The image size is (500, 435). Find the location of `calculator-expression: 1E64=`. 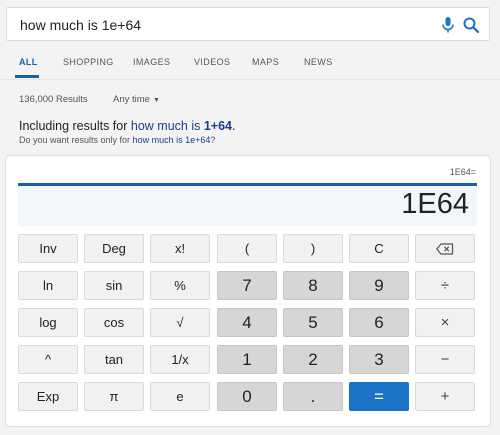

calculator-expression: 1E64= is located at coordinates (462, 172).